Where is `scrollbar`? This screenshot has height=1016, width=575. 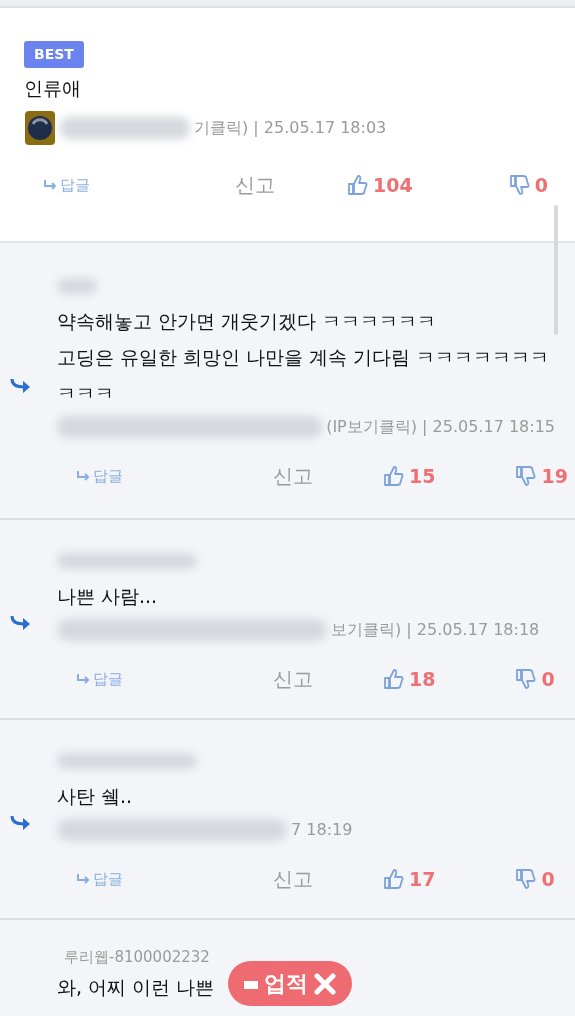
scrollbar is located at coordinates (556, 270).